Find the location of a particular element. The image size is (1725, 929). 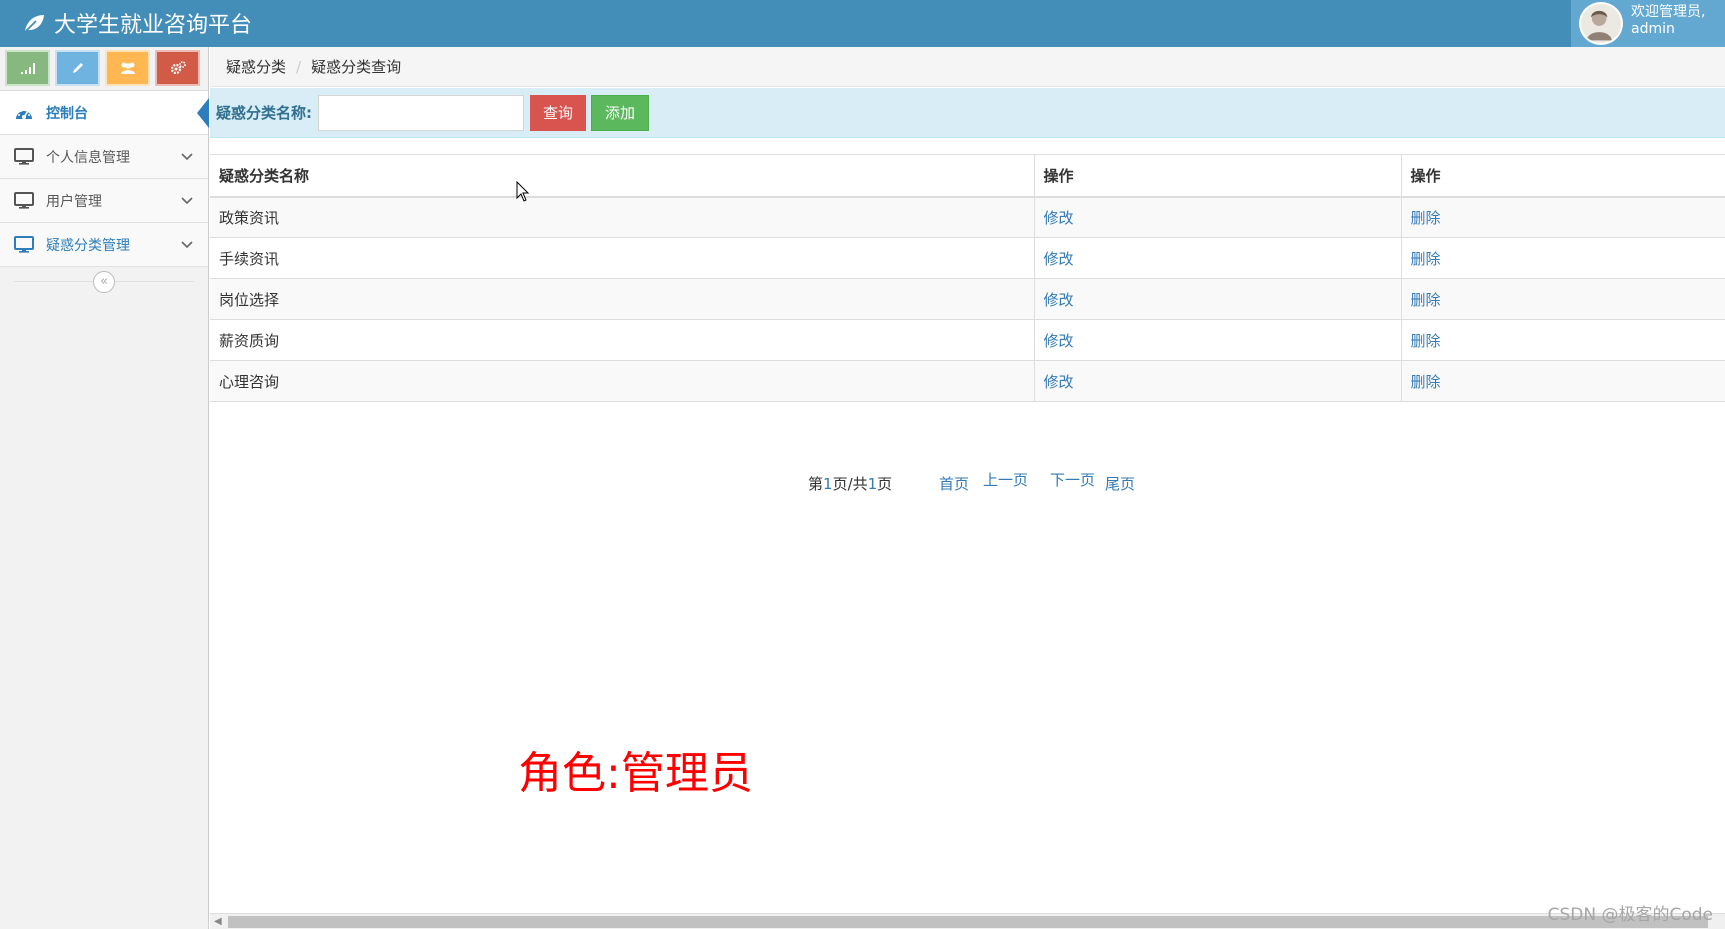

sidebar-collapse-row: « is located at coordinates (104, 282).